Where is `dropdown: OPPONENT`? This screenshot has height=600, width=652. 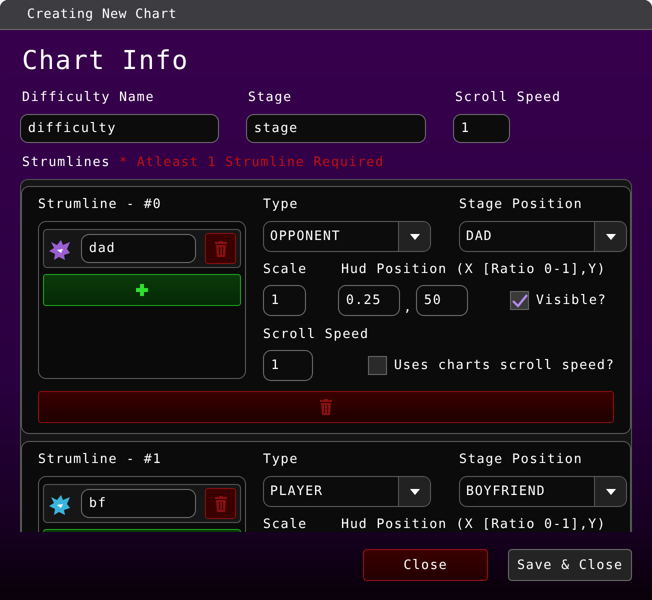
dropdown: OPPONENT is located at coordinates (347, 236).